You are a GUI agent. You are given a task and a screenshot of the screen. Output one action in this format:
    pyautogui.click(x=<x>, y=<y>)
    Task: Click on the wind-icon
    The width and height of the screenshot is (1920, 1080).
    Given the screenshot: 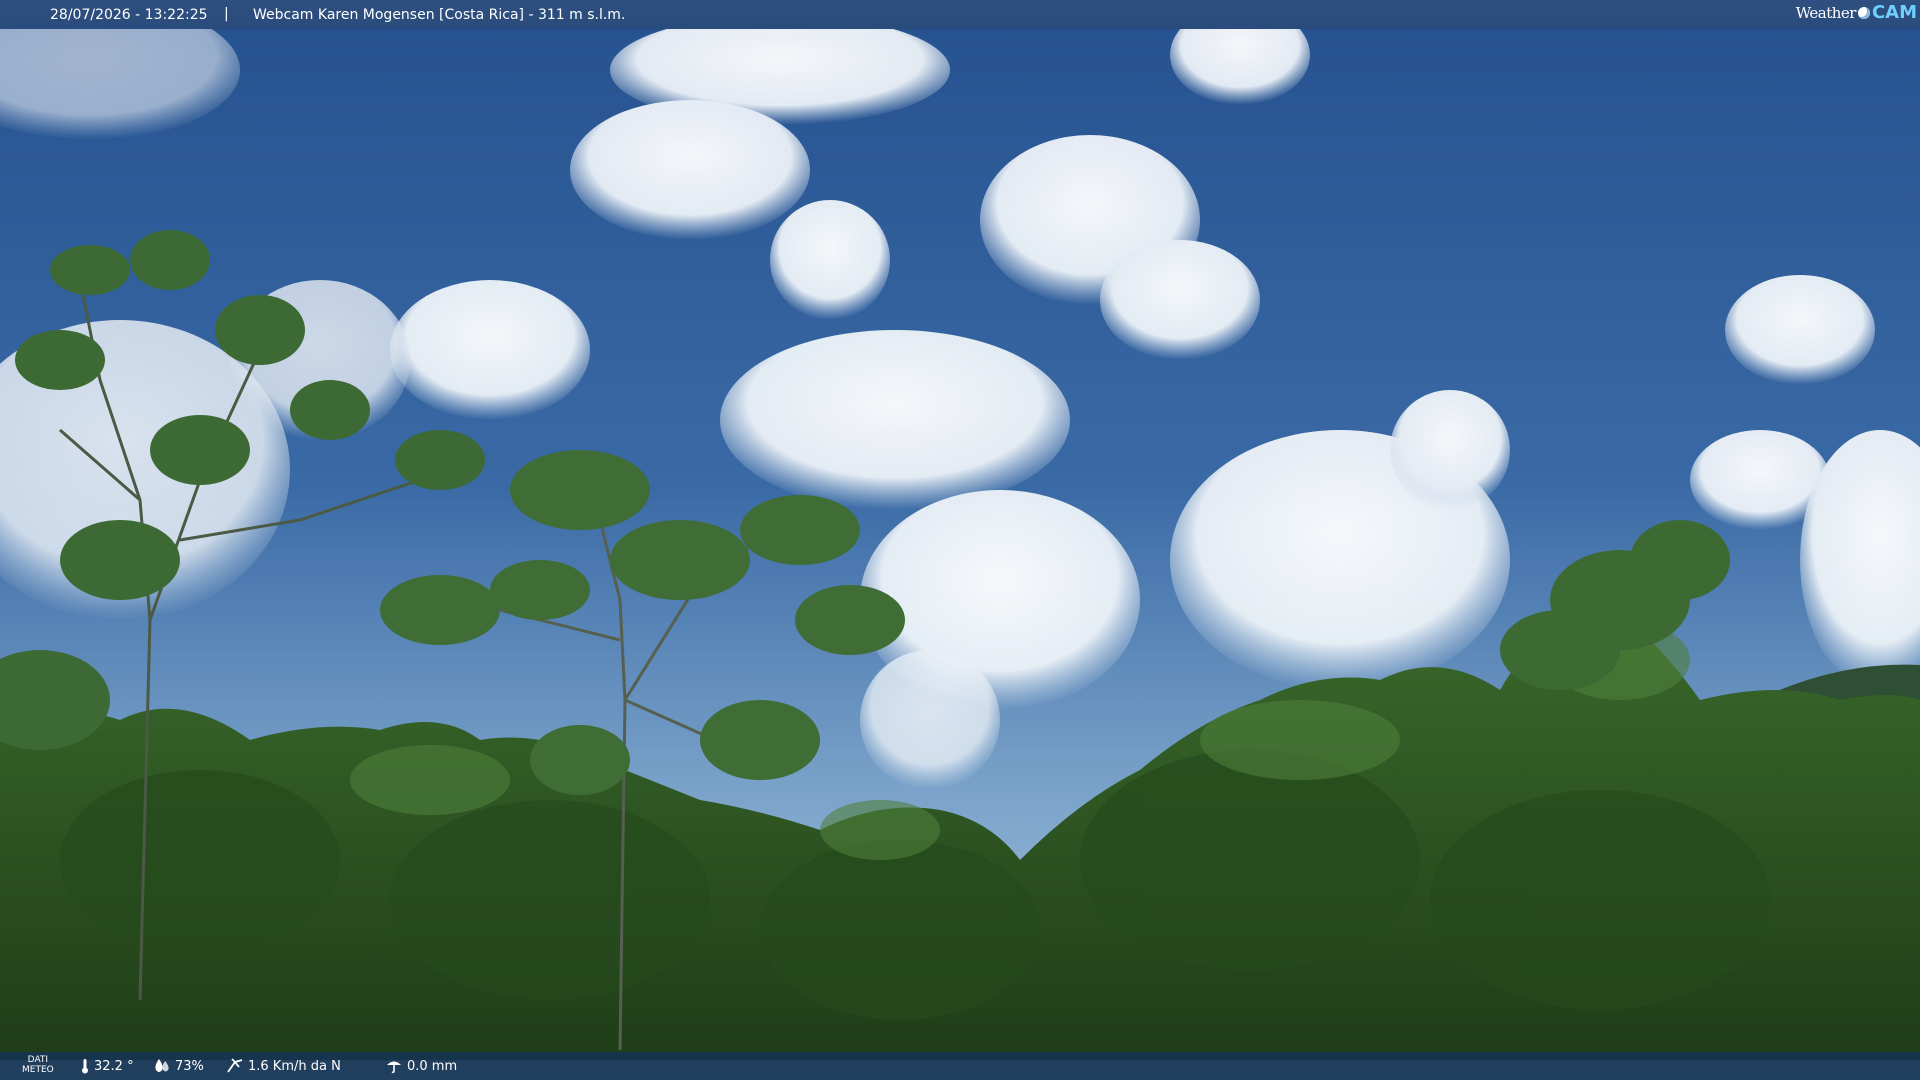 What is the action you would take?
    pyautogui.click(x=235, y=1065)
    